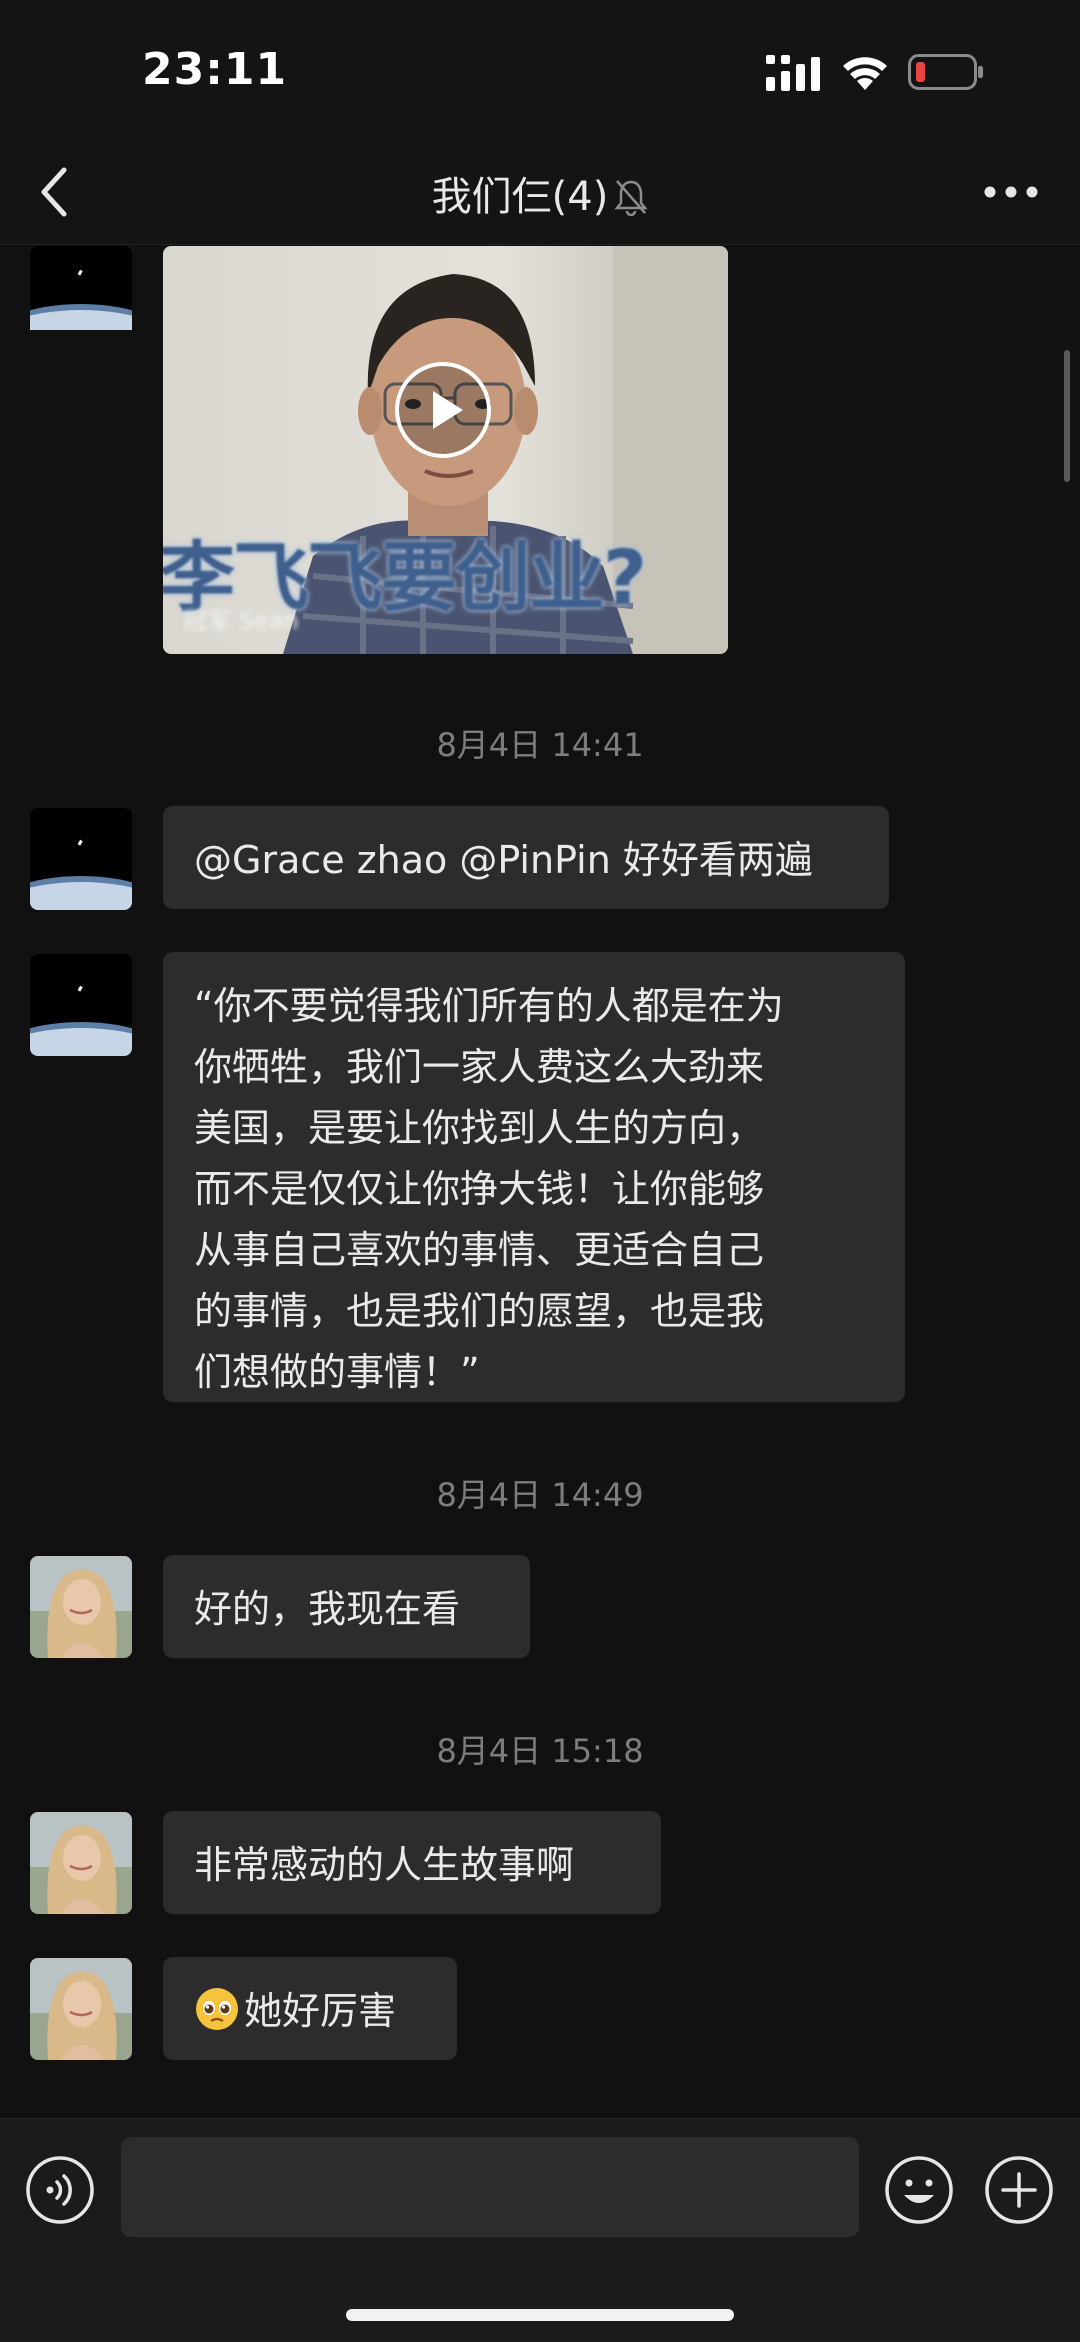 The width and height of the screenshot is (1080, 2342). Describe the element at coordinates (631, 198) in the screenshot. I see `mute-bell-icon` at that location.